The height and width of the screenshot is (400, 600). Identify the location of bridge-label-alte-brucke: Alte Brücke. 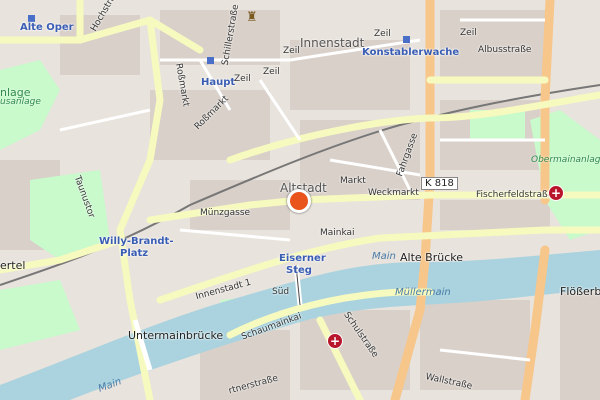
(431, 257).